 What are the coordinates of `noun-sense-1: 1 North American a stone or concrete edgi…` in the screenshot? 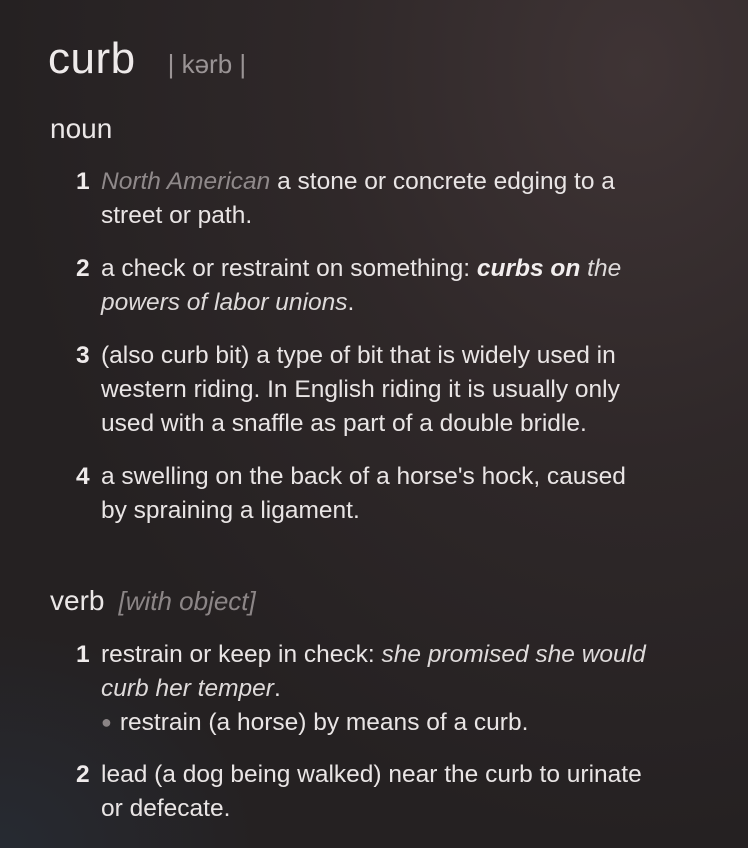 It's located at (401, 199).